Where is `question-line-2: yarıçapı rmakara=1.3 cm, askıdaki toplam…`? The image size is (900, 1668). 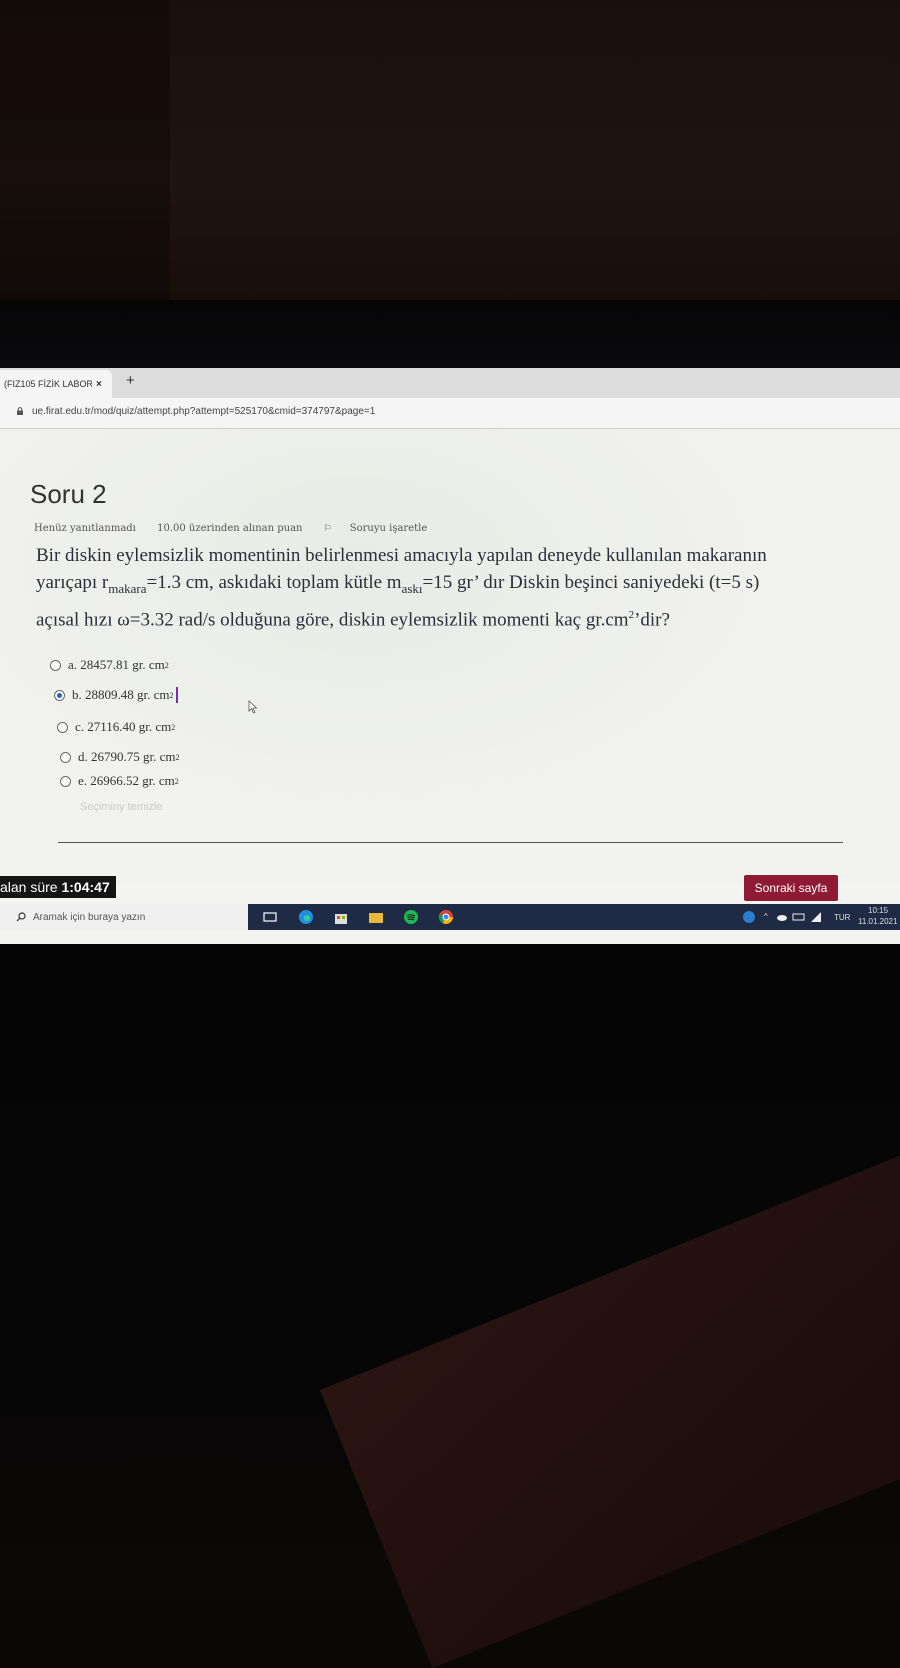 question-line-2: yarıçapı rmakara=1.3 cm, askıdaki toplam… is located at coordinates (398, 584).